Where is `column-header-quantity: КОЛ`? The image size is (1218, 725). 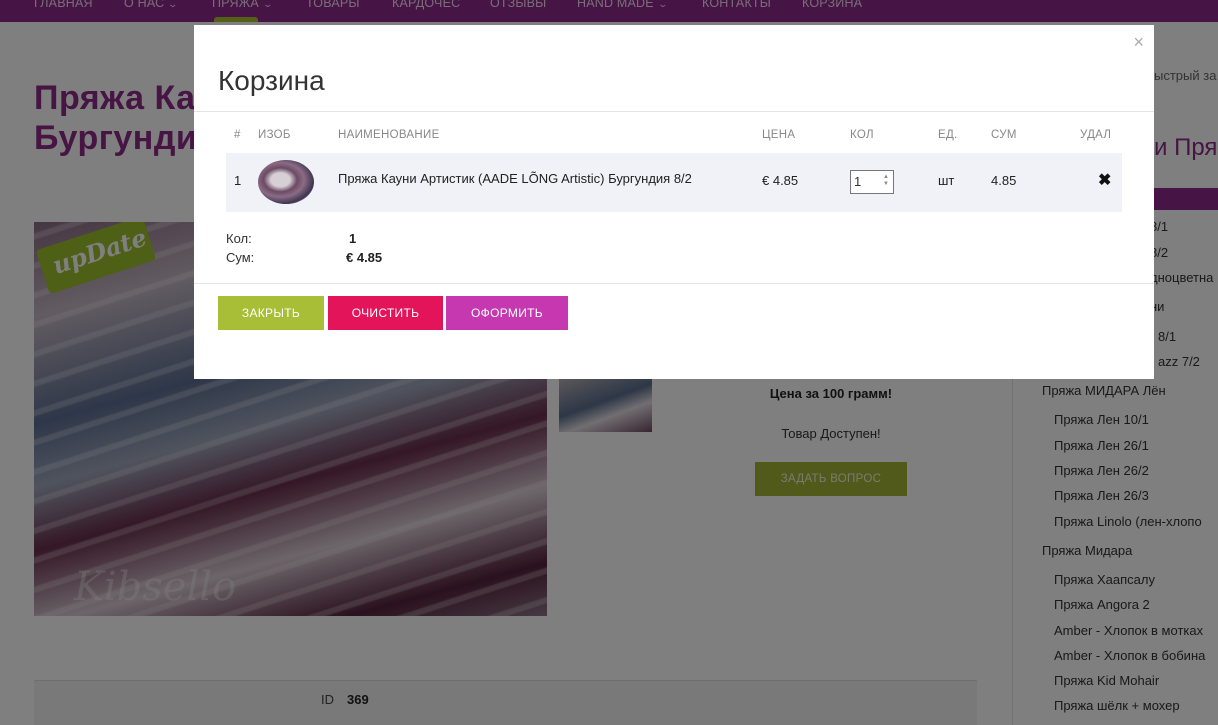 column-header-quantity: КОЛ is located at coordinates (862, 135).